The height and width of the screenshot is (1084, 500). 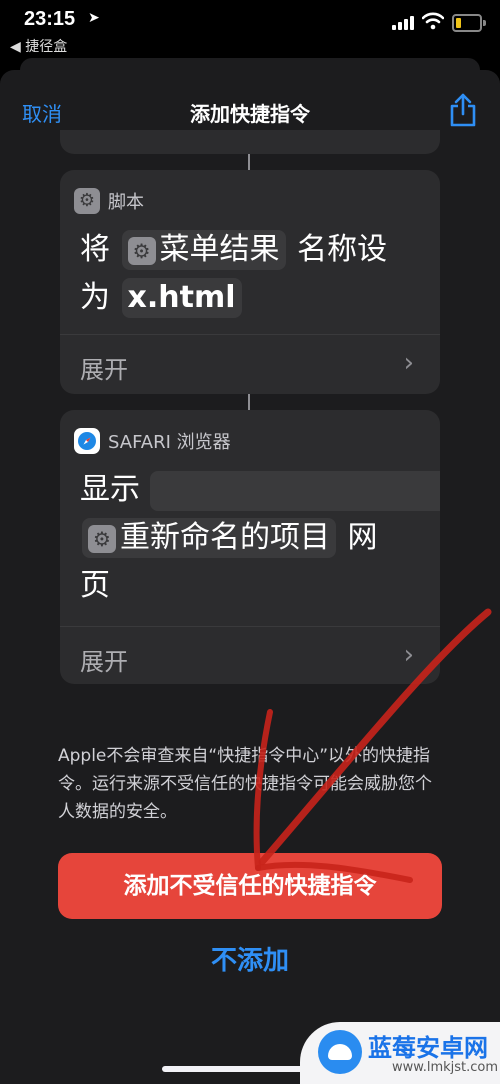 What do you see at coordinates (50, 19) in the screenshot?
I see `status-time: 23:15` at bounding box center [50, 19].